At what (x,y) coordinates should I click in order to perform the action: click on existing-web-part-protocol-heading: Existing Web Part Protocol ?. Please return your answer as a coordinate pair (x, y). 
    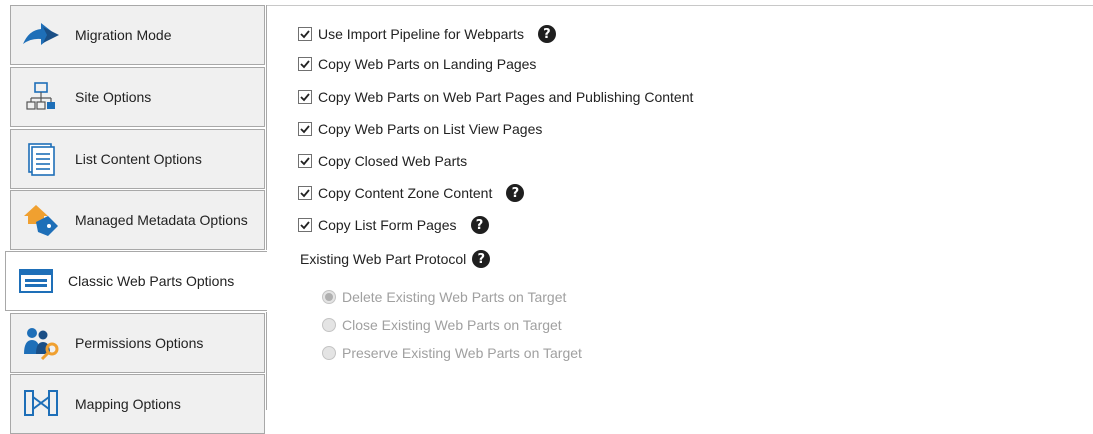
    Looking at the image, I should click on (395, 259).